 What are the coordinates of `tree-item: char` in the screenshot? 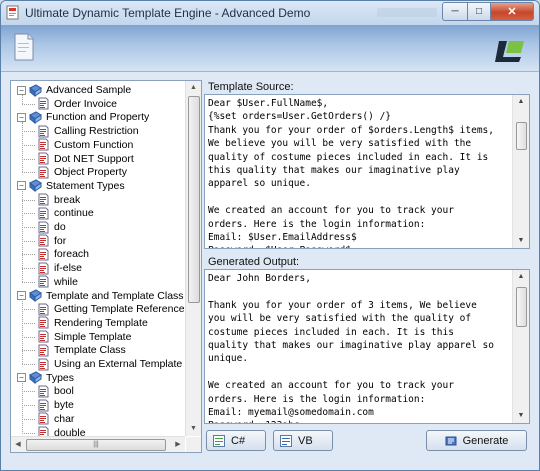 It's located at (55, 419).